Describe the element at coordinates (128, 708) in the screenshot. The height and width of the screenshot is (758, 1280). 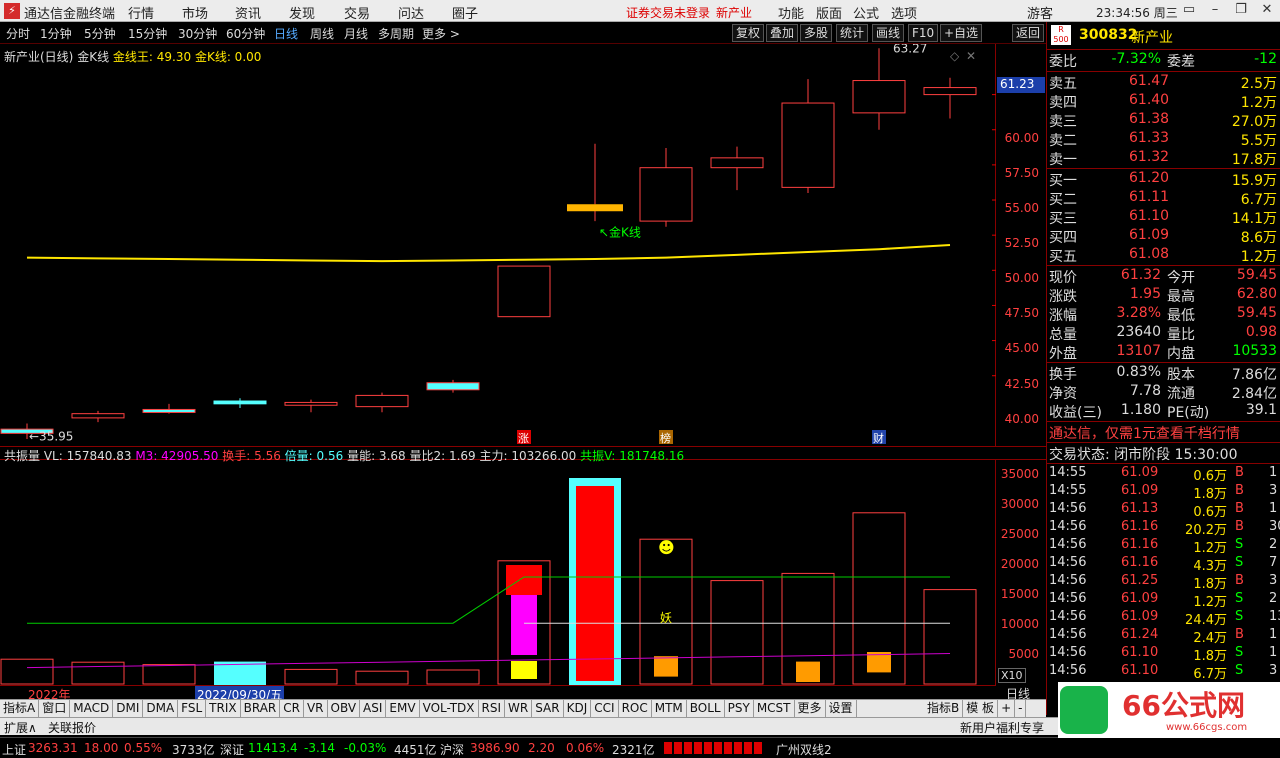
I see `tab-dmi: DMI` at that location.